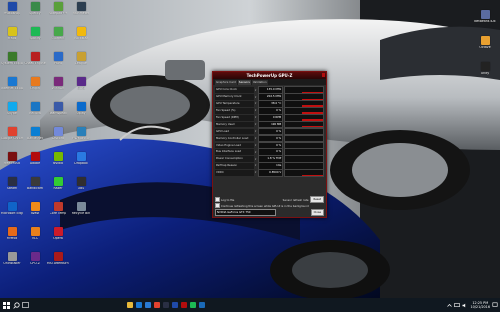 This screenshot has height=312, width=500. What do you see at coordinates (495, 305) in the screenshot?
I see `notifications-icon` at bounding box center [495, 305].